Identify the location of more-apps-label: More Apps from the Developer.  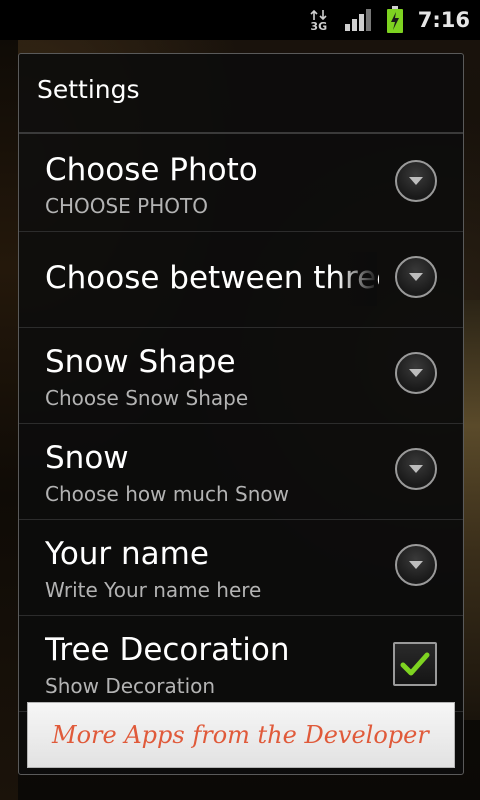
(240, 735).